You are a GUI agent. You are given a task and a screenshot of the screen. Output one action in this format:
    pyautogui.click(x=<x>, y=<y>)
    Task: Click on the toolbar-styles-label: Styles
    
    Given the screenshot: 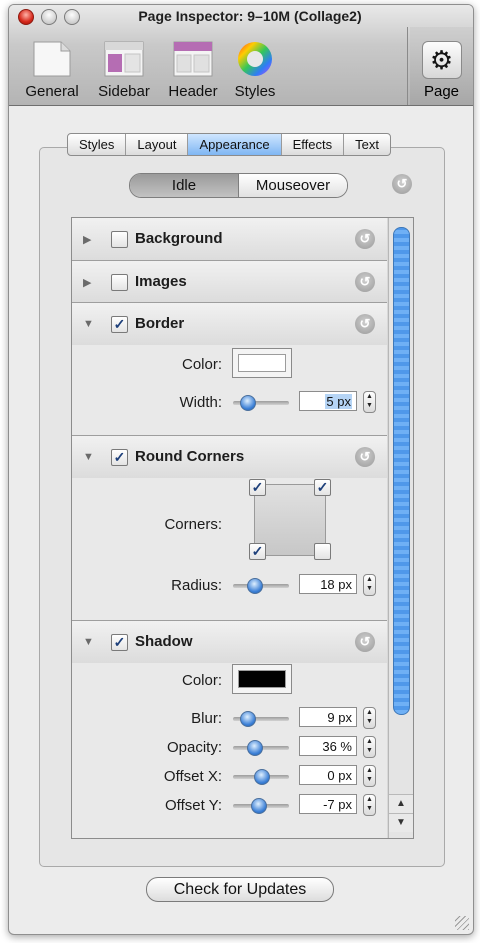 What is the action you would take?
    pyautogui.click(x=255, y=91)
    